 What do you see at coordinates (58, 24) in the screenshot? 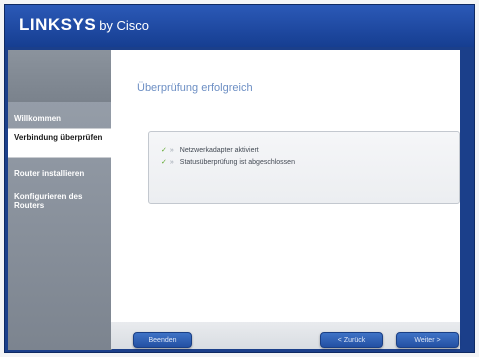
I see `brand-name: LINKSYS` at bounding box center [58, 24].